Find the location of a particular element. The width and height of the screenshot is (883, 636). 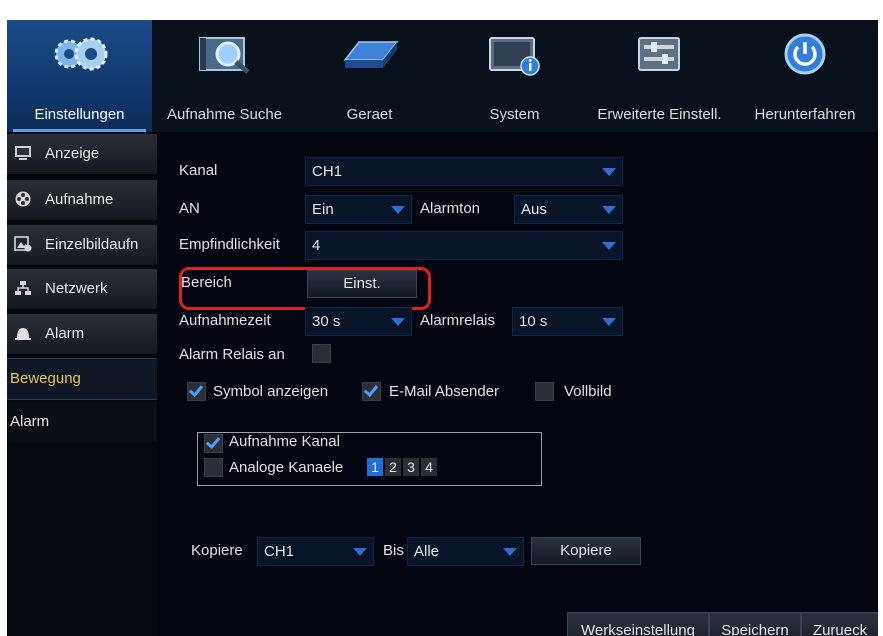

power-icon is located at coordinates (805, 54).